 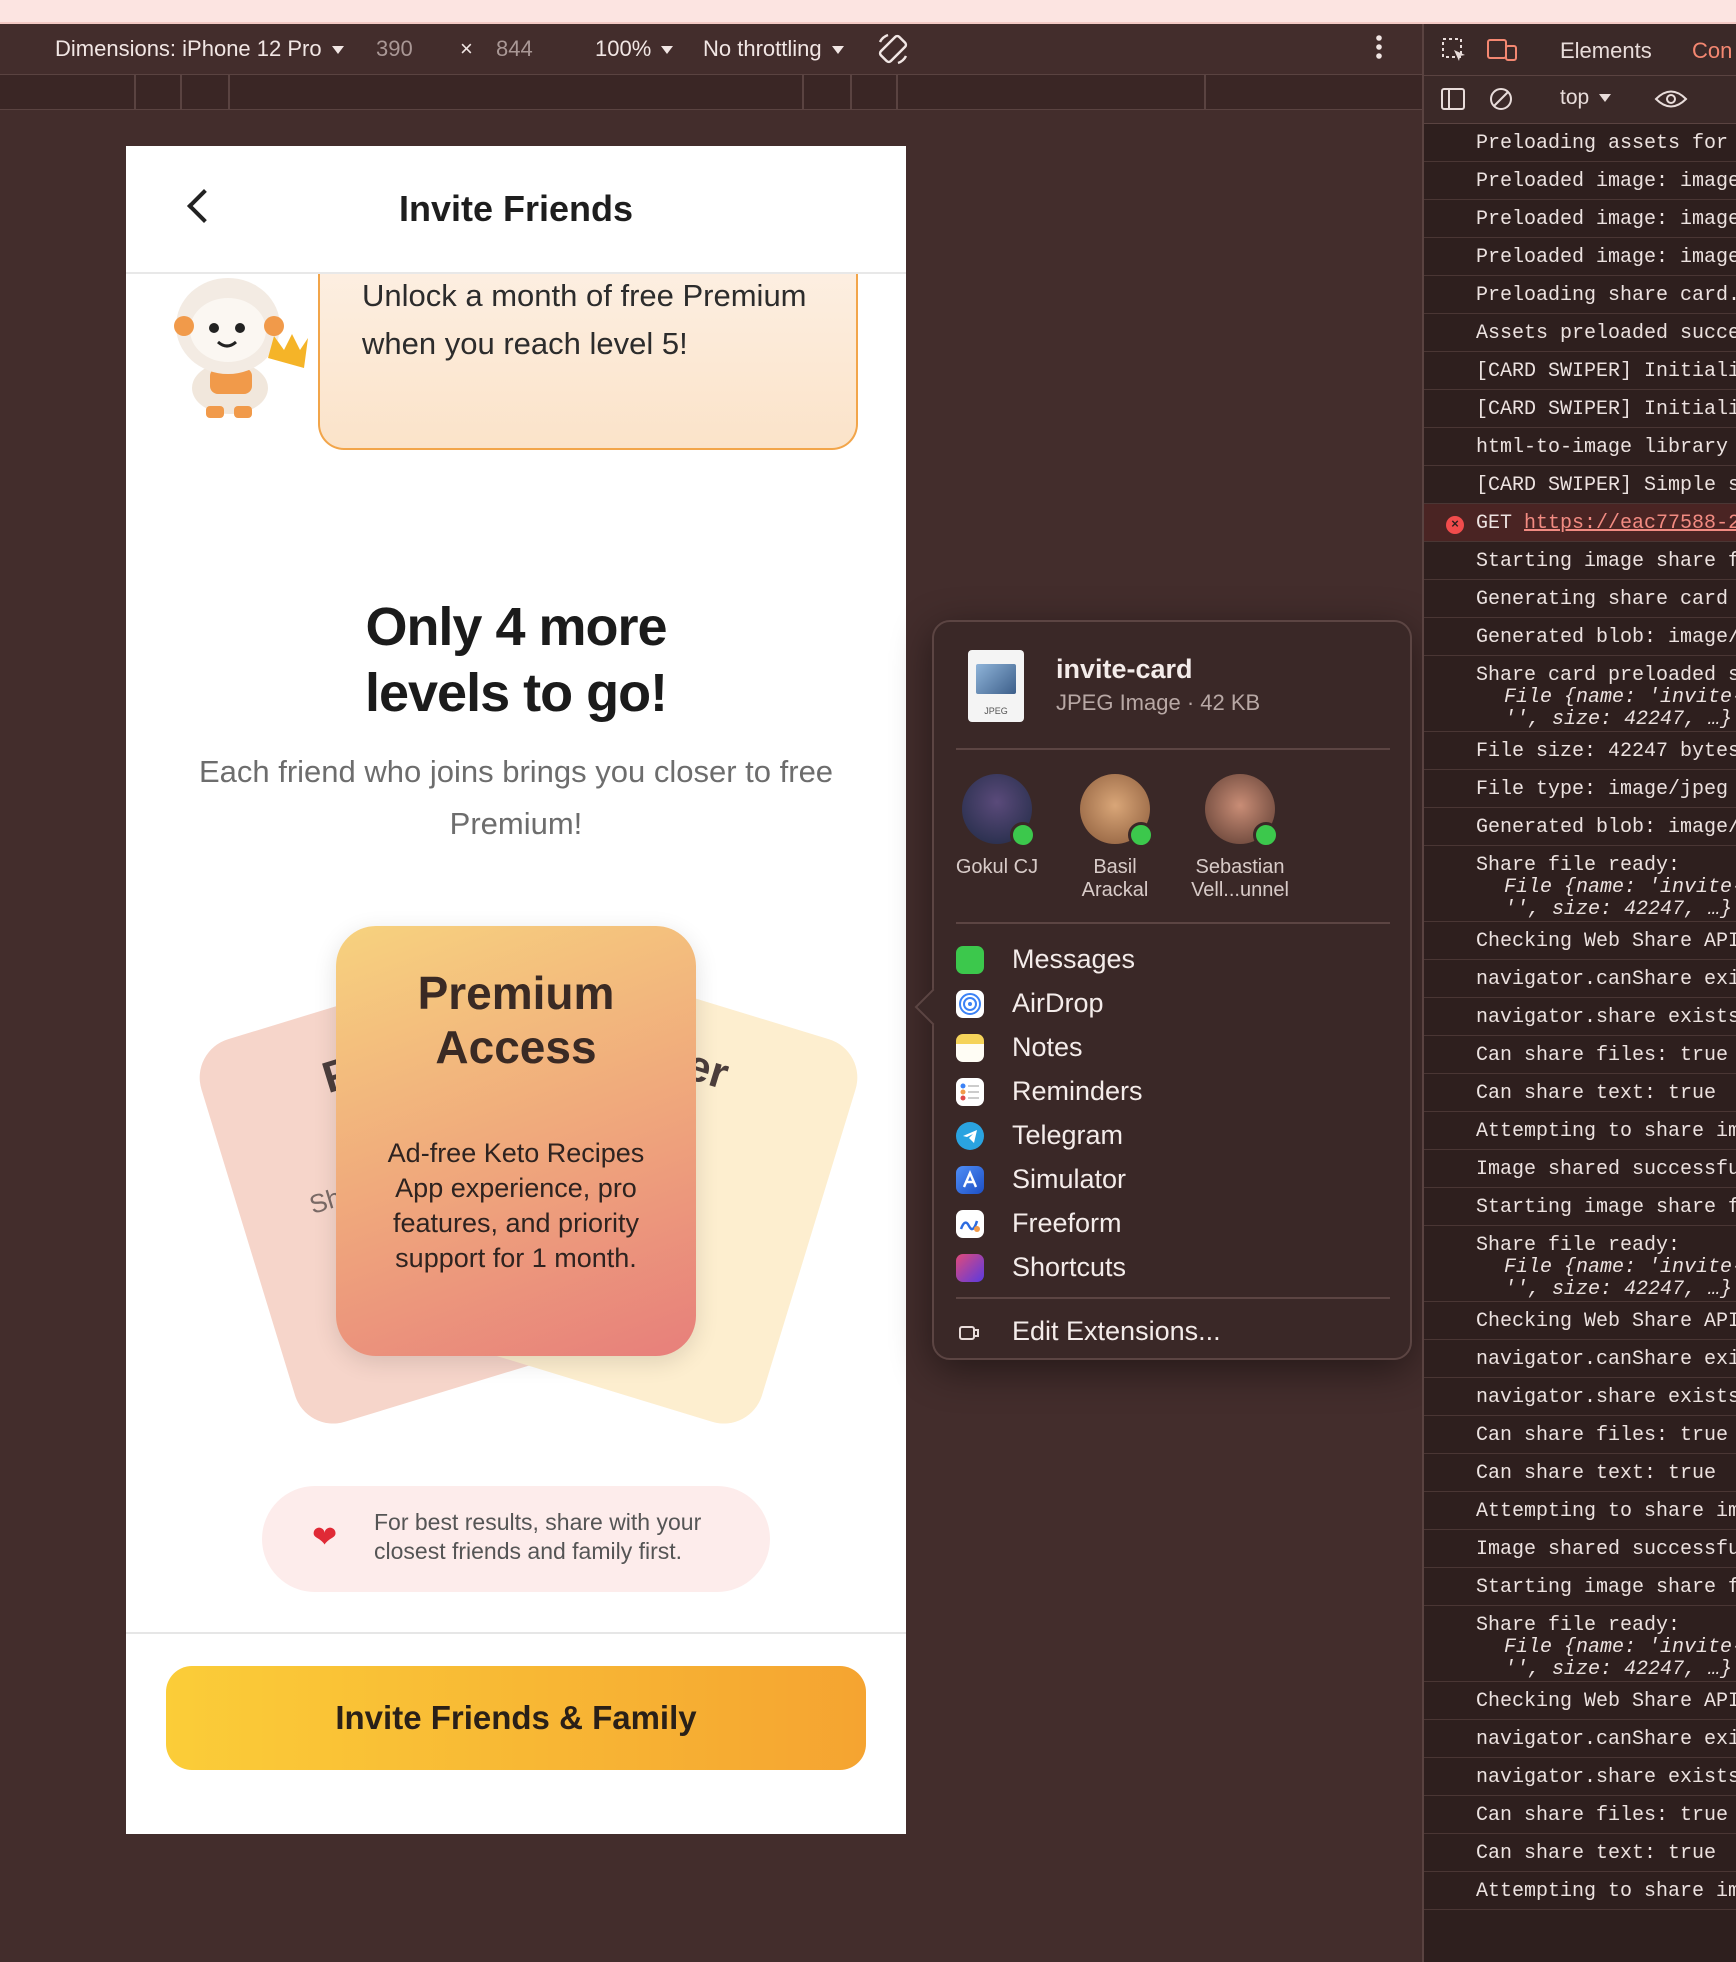 What do you see at coordinates (1630, 523) in the screenshot?
I see `error-link: https://eac77588-2` at bounding box center [1630, 523].